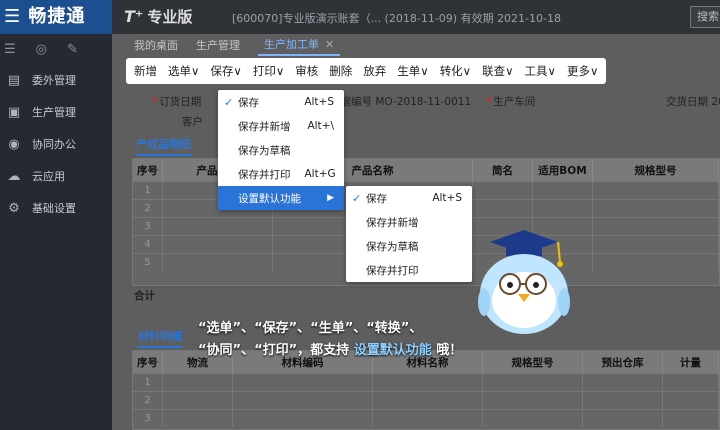  I want to click on sidebar-item-settings: ⚙ 基础设置, so click(56, 208).